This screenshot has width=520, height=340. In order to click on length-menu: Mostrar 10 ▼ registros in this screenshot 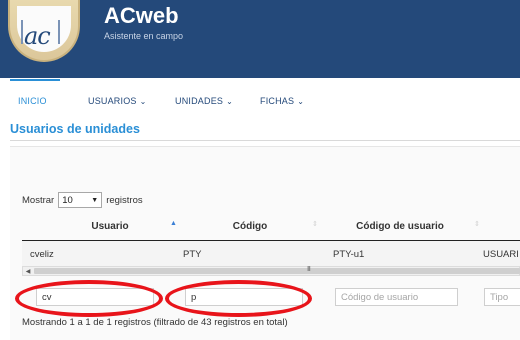, I will do `click(82, 200)`.